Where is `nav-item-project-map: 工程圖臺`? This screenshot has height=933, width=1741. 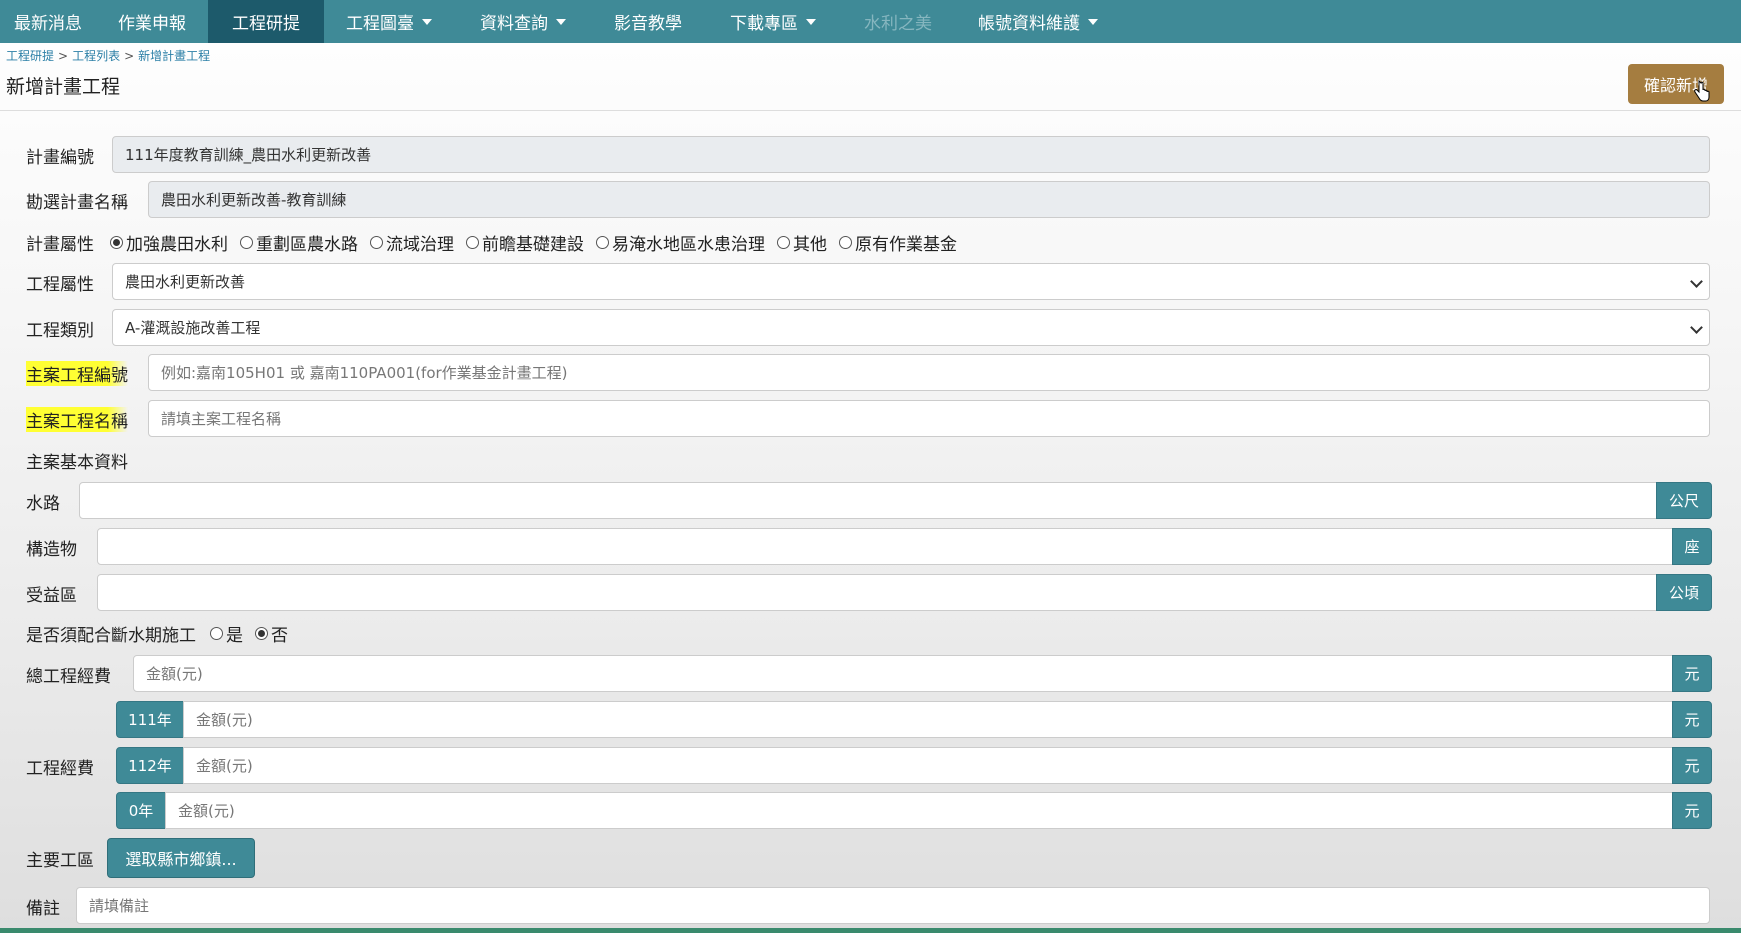 nav-item-project-map: 工程圖臺 is located at coordinates (389, 21).